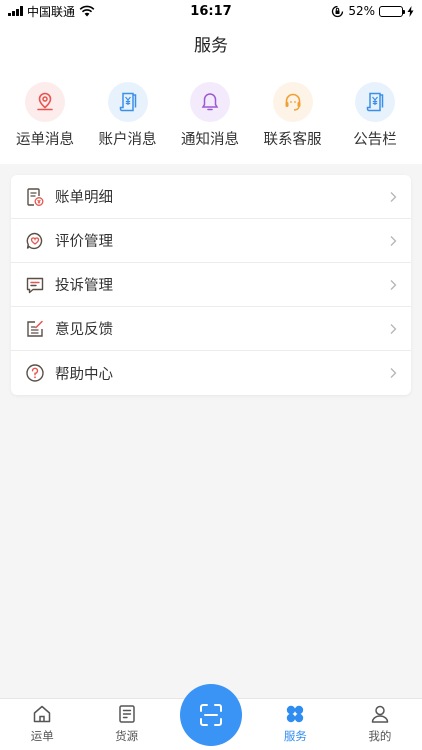 Image resolution: width=422 pixels, height=750 pixels. I want to click on quick-item-customer-service: 联系客服, so click(293, 115).